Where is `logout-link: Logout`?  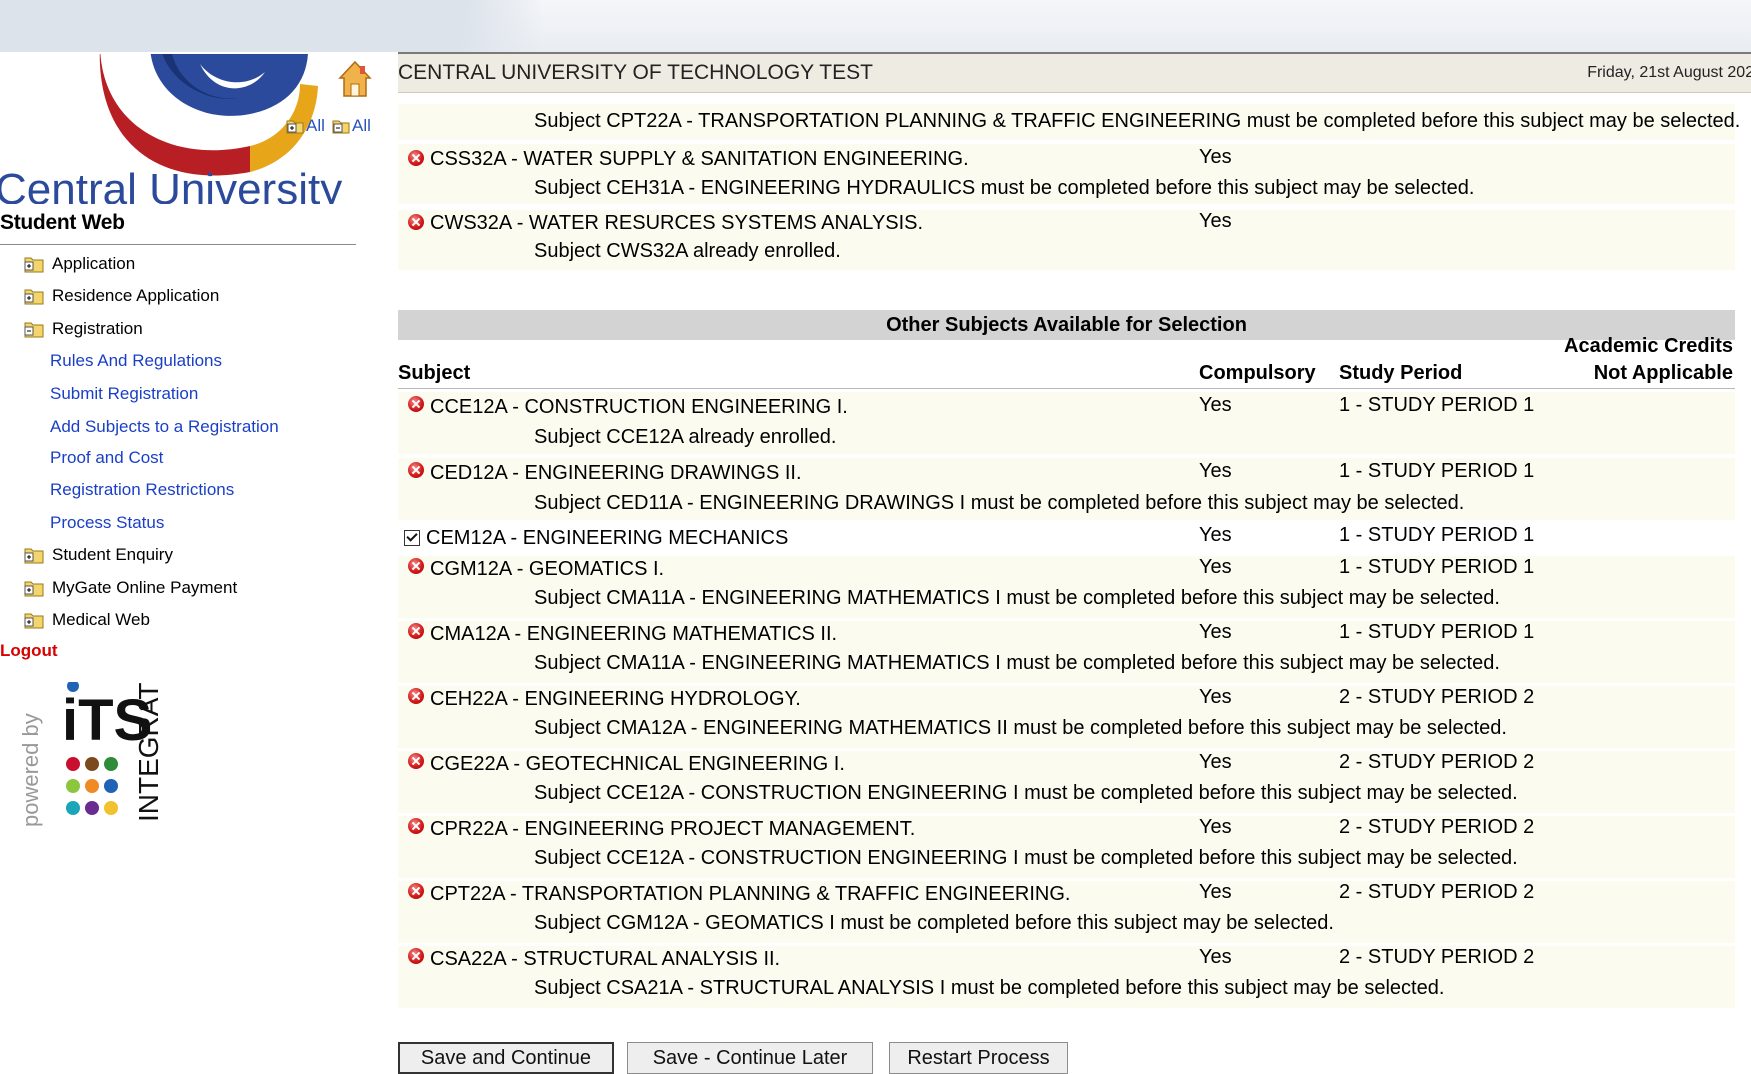
logout-link: Logout is located at coordinates (29, 651).